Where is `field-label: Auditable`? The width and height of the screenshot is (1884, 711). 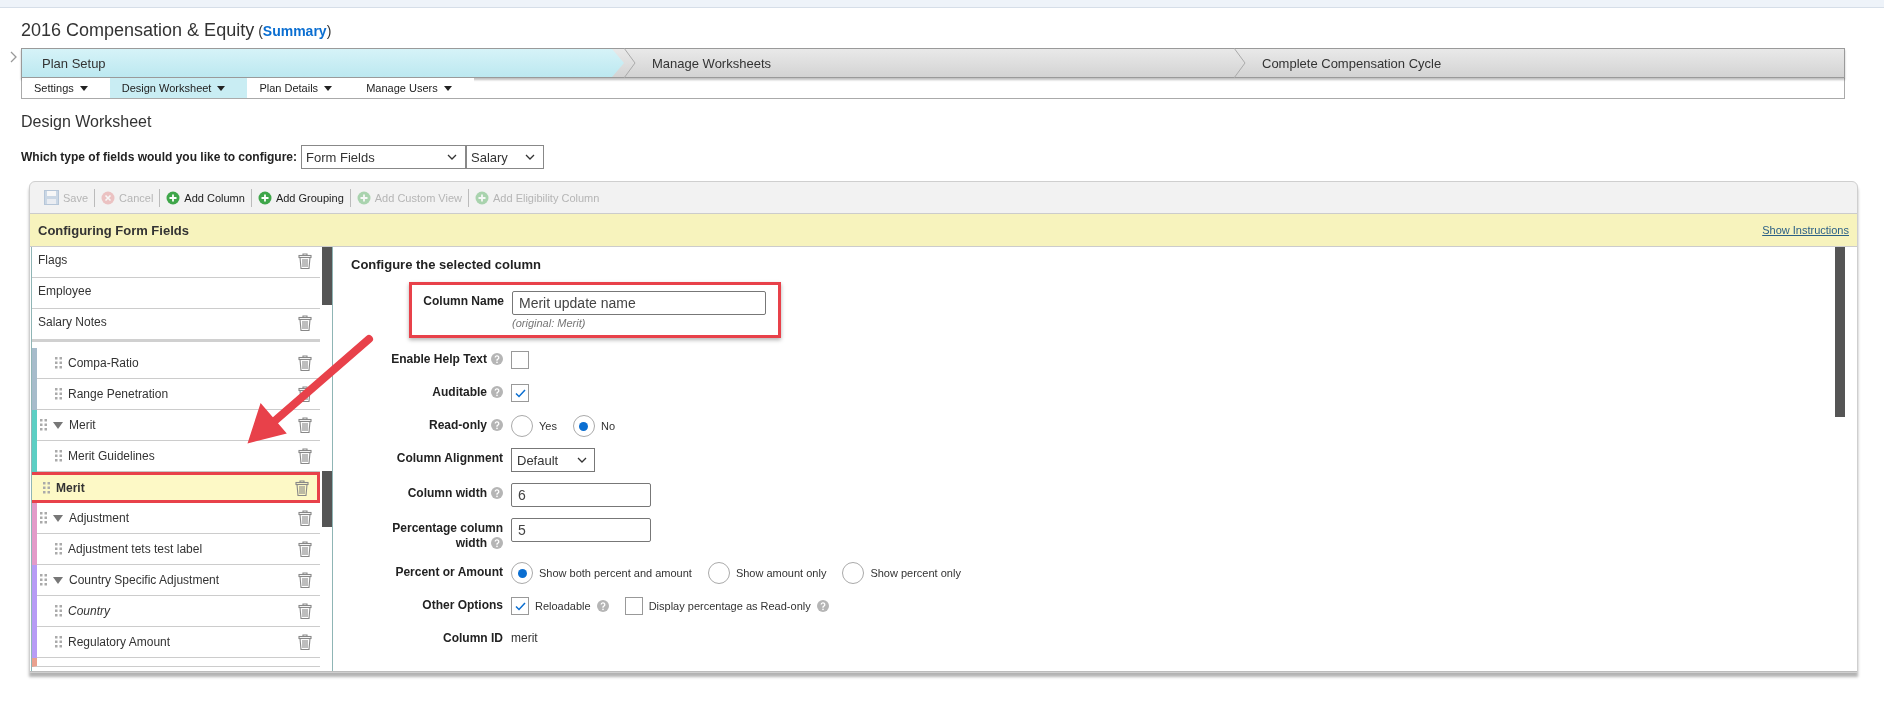
field-label: Auditable is located at coordinates (459, 392).